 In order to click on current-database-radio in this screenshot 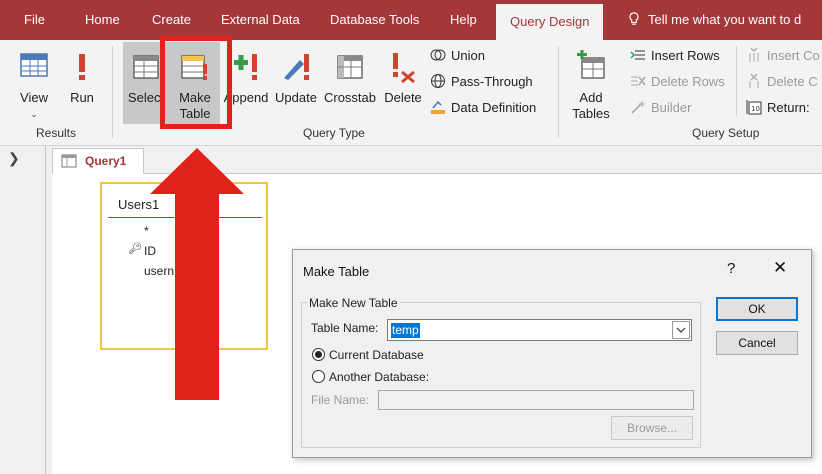, I will do `click(318, 354)`.